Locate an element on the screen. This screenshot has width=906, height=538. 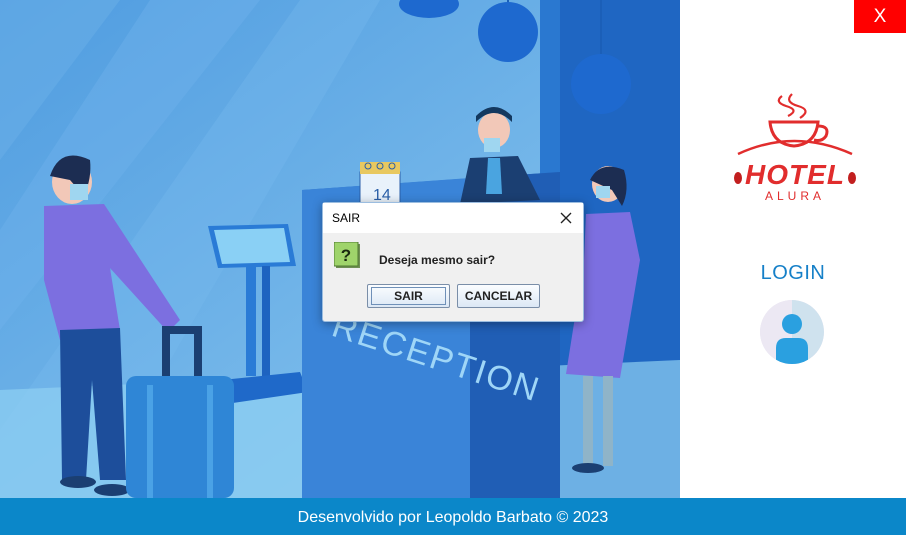
confirm-exit-button: SAIR is located at coordinates (408, 296).